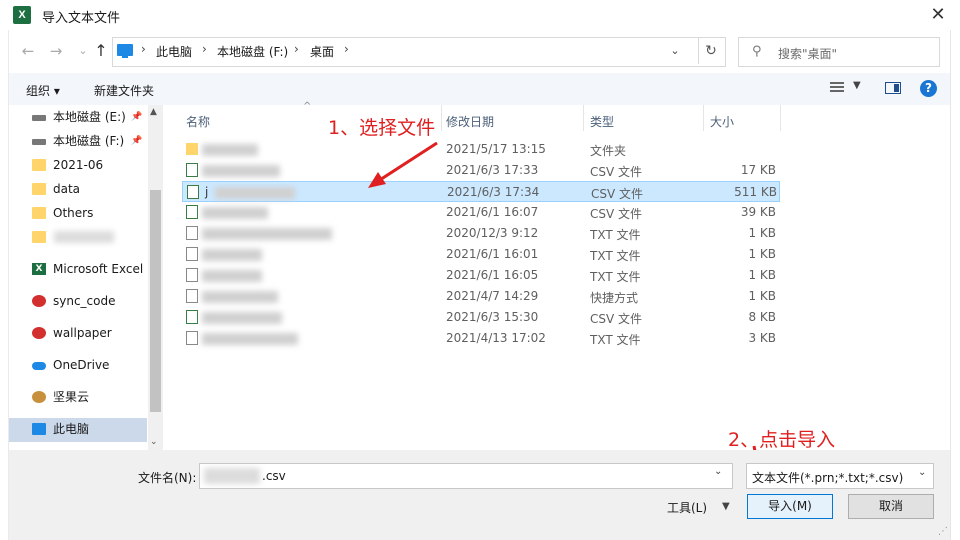 Image resolution: width=960 pixels, height=540 pixels. What do you see at coordinates (602, 121) in the screenshot?
I see `column-header-type: 类型` at bounding box center [602, 121].